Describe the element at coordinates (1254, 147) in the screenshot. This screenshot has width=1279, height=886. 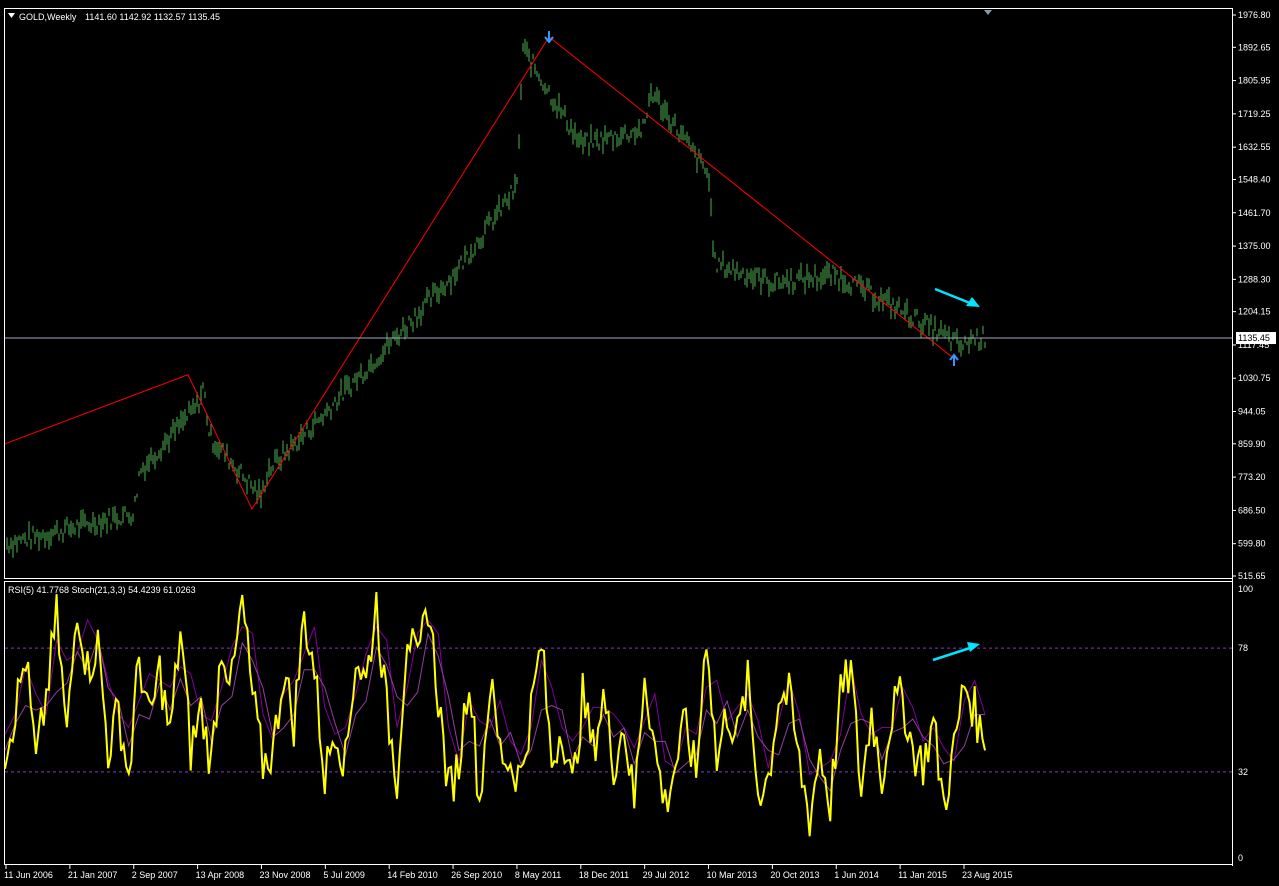
I see `price-tick-label: 1632.55` at that location.